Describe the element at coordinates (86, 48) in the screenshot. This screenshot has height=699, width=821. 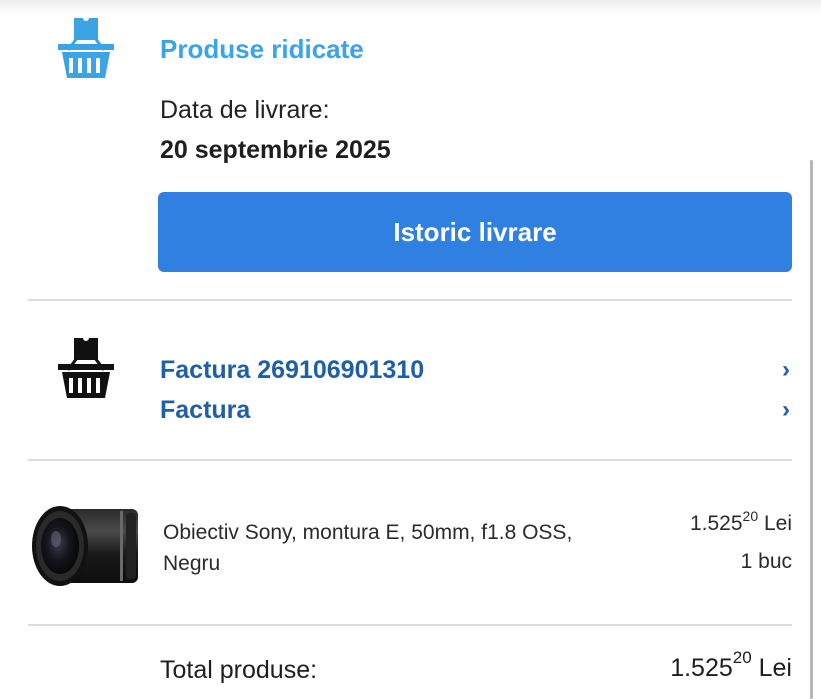
I see `shopping-basket-icon` at that location.